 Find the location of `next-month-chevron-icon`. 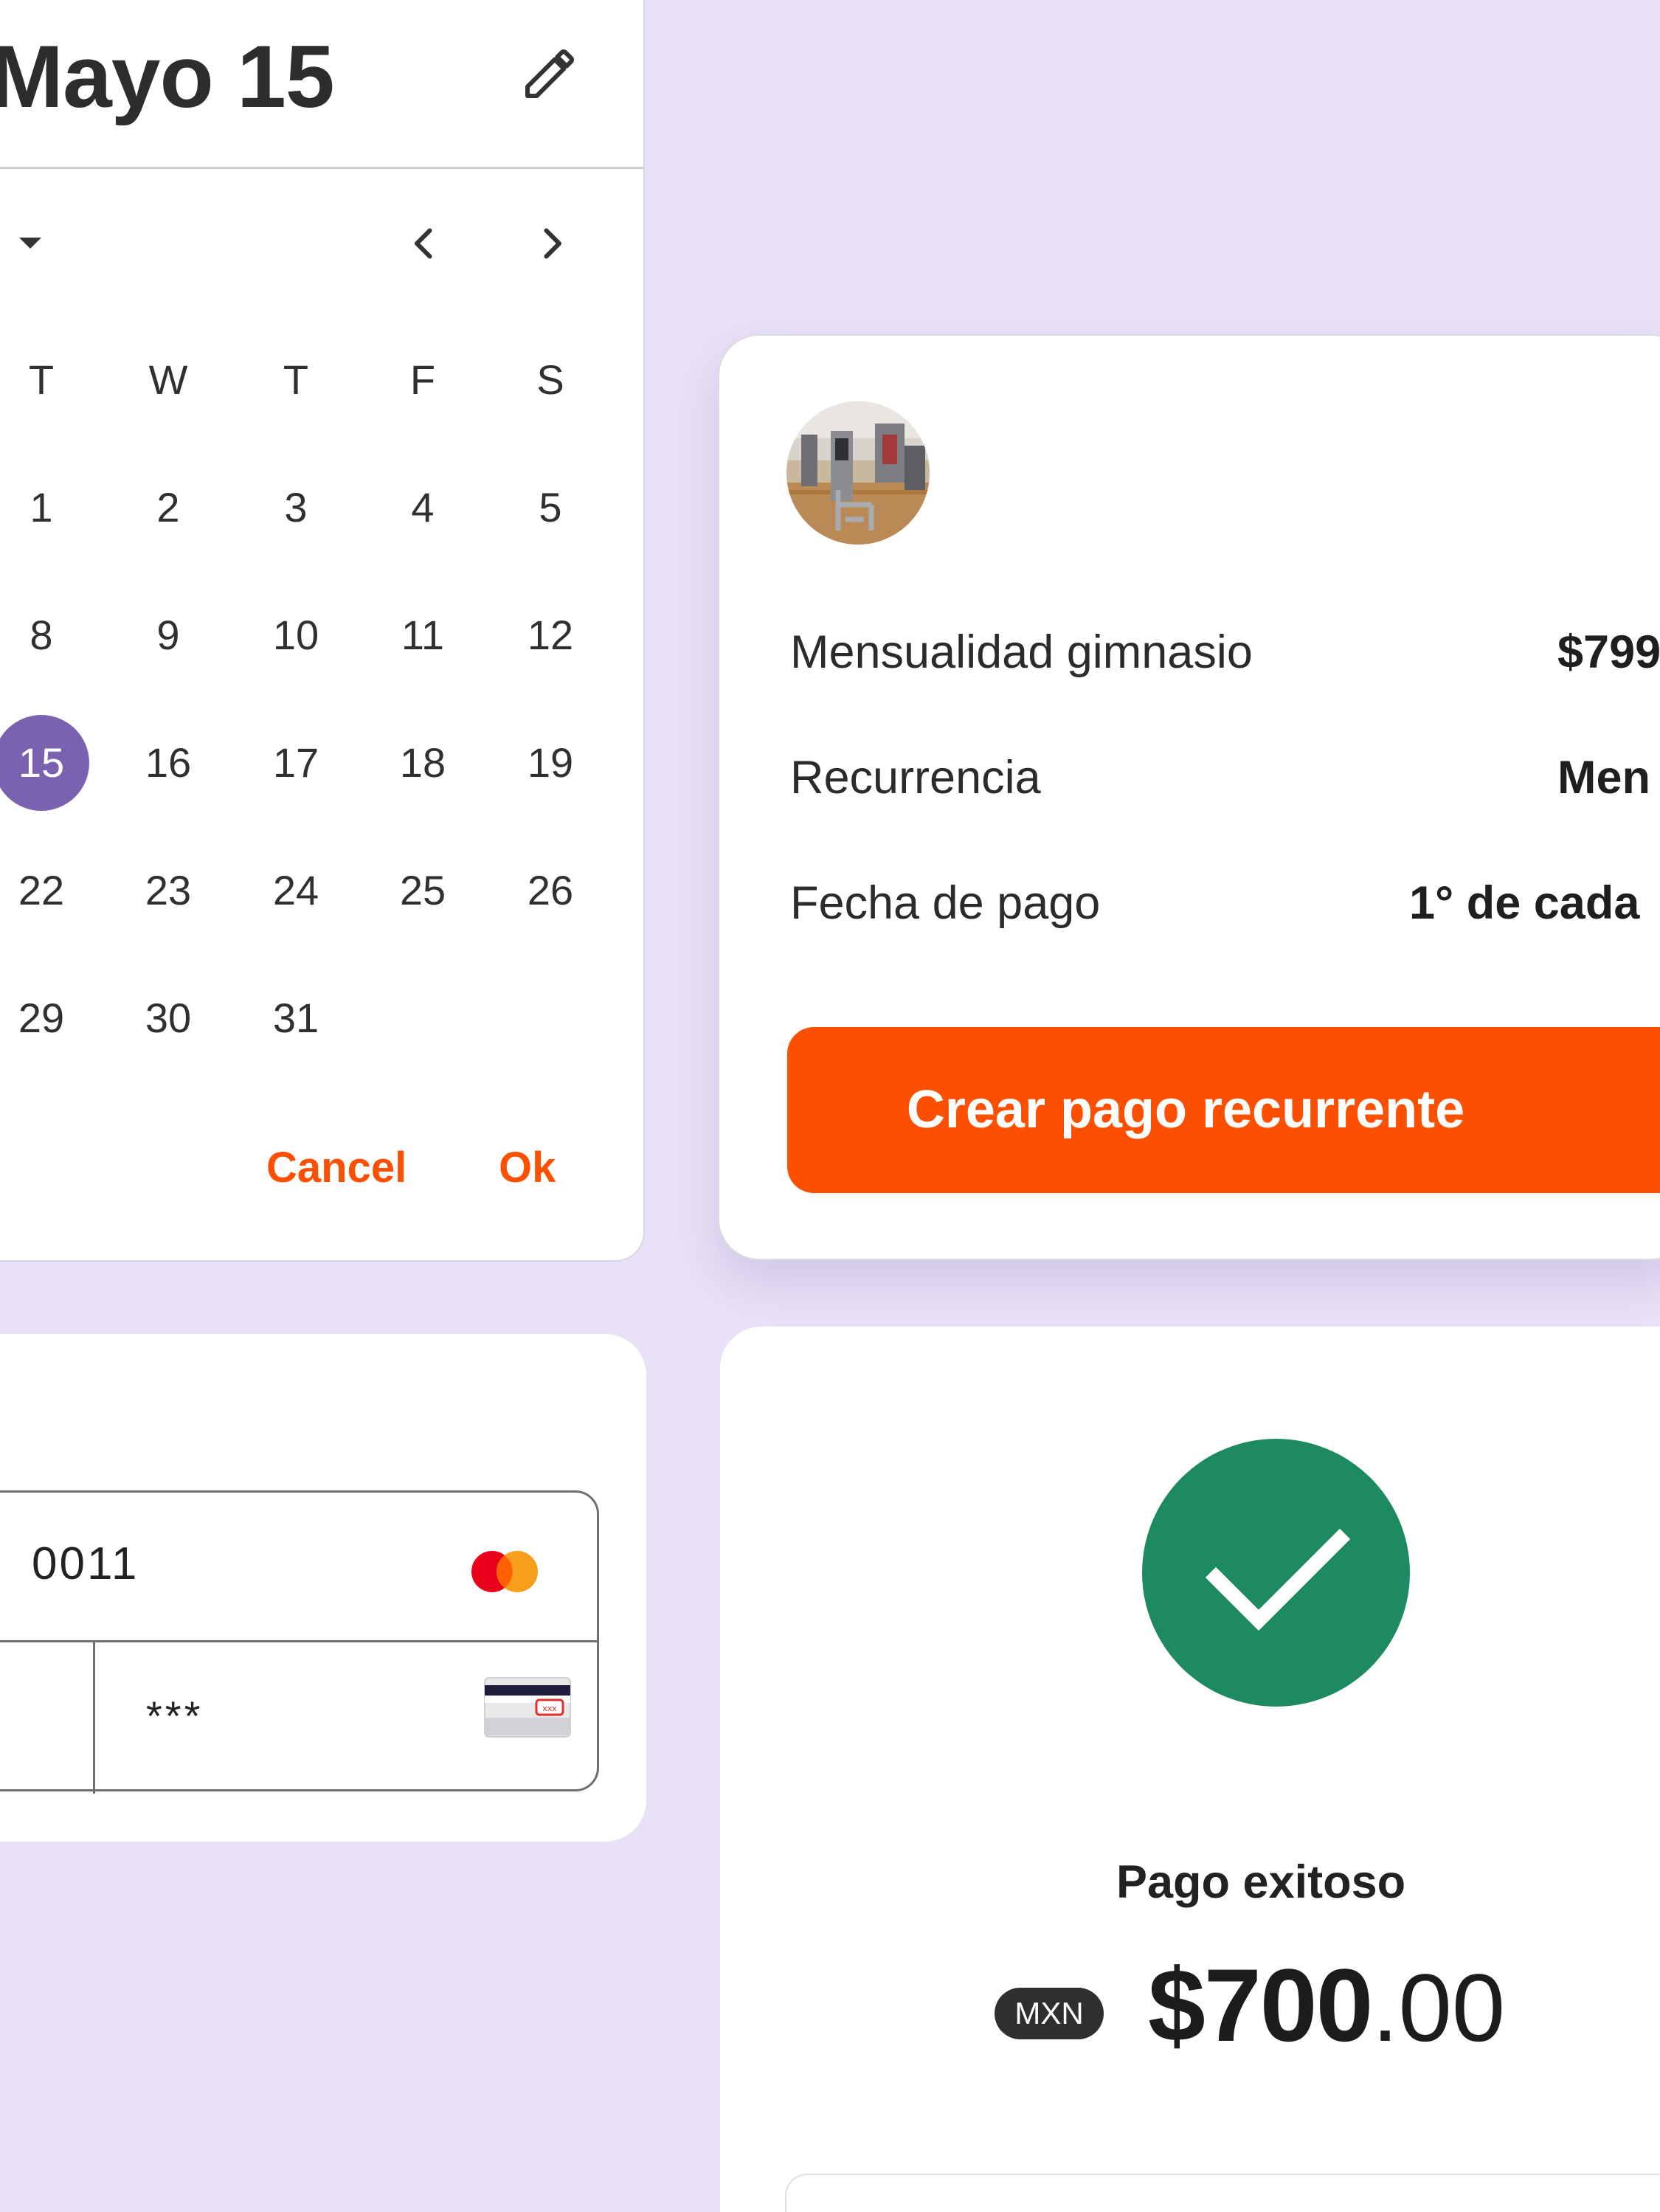

next-month-chevron-icon is located at coordinates (552, 244).